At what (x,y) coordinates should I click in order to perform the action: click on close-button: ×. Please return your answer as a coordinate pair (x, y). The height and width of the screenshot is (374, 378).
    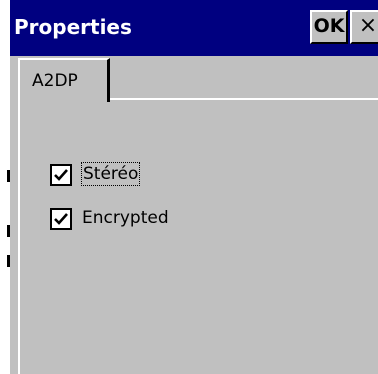
    Looking at the image, I should click on (364, 27).